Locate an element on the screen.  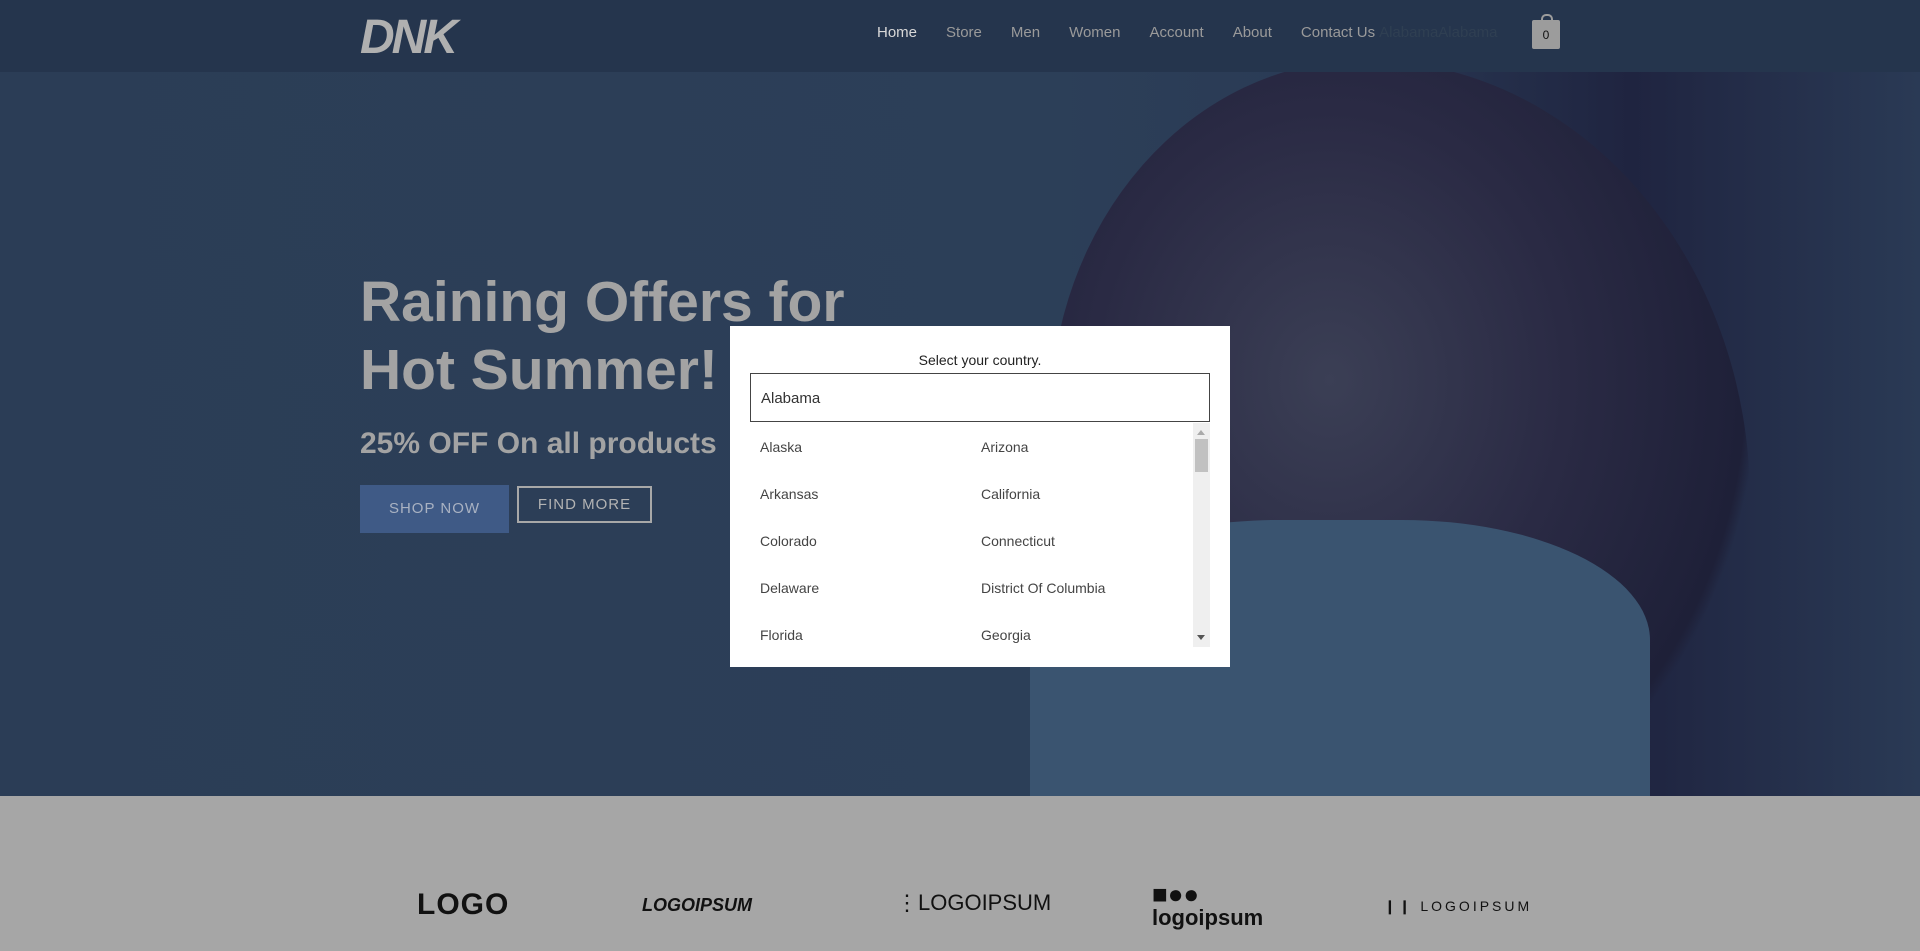
list-row: Delaware District Of Columbia is located at coordinates (980, 587).